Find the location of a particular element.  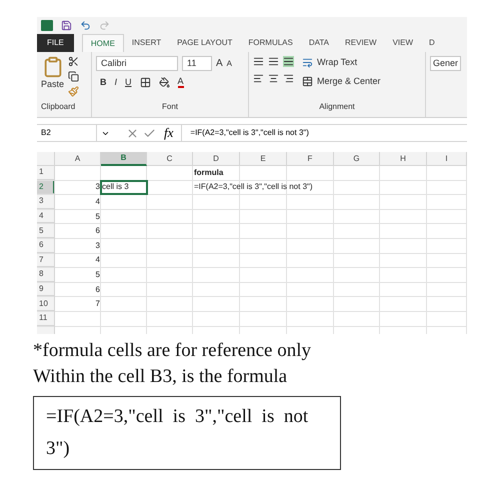

row-header: 10 is located at coordinates (46, 304).